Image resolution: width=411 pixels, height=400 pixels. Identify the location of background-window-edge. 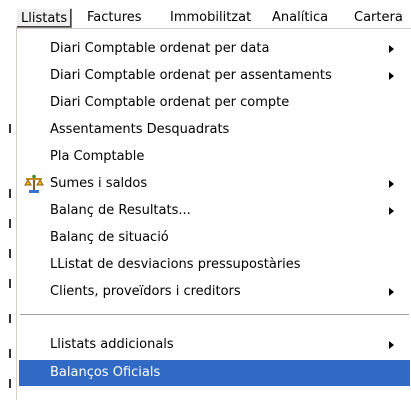
(7, 214).